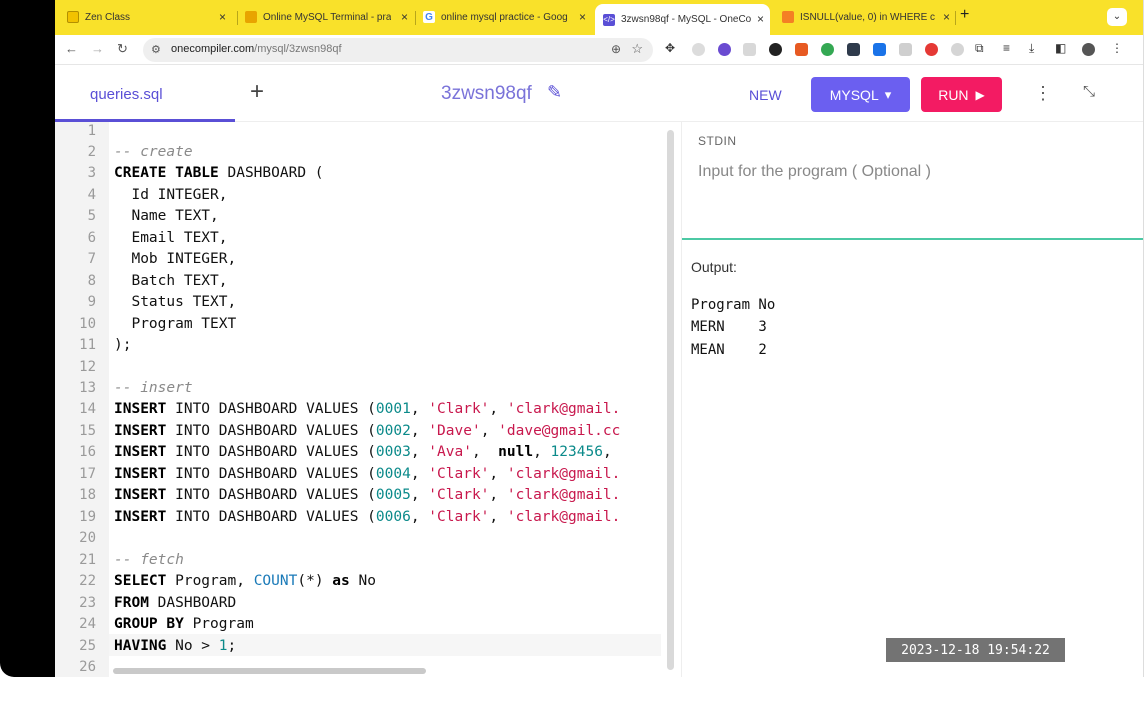 This screenshot has width=1144, height=715. Describe the element at coordinates (257, 92) in the screenshot. I see `add-file-button: +` at that location.